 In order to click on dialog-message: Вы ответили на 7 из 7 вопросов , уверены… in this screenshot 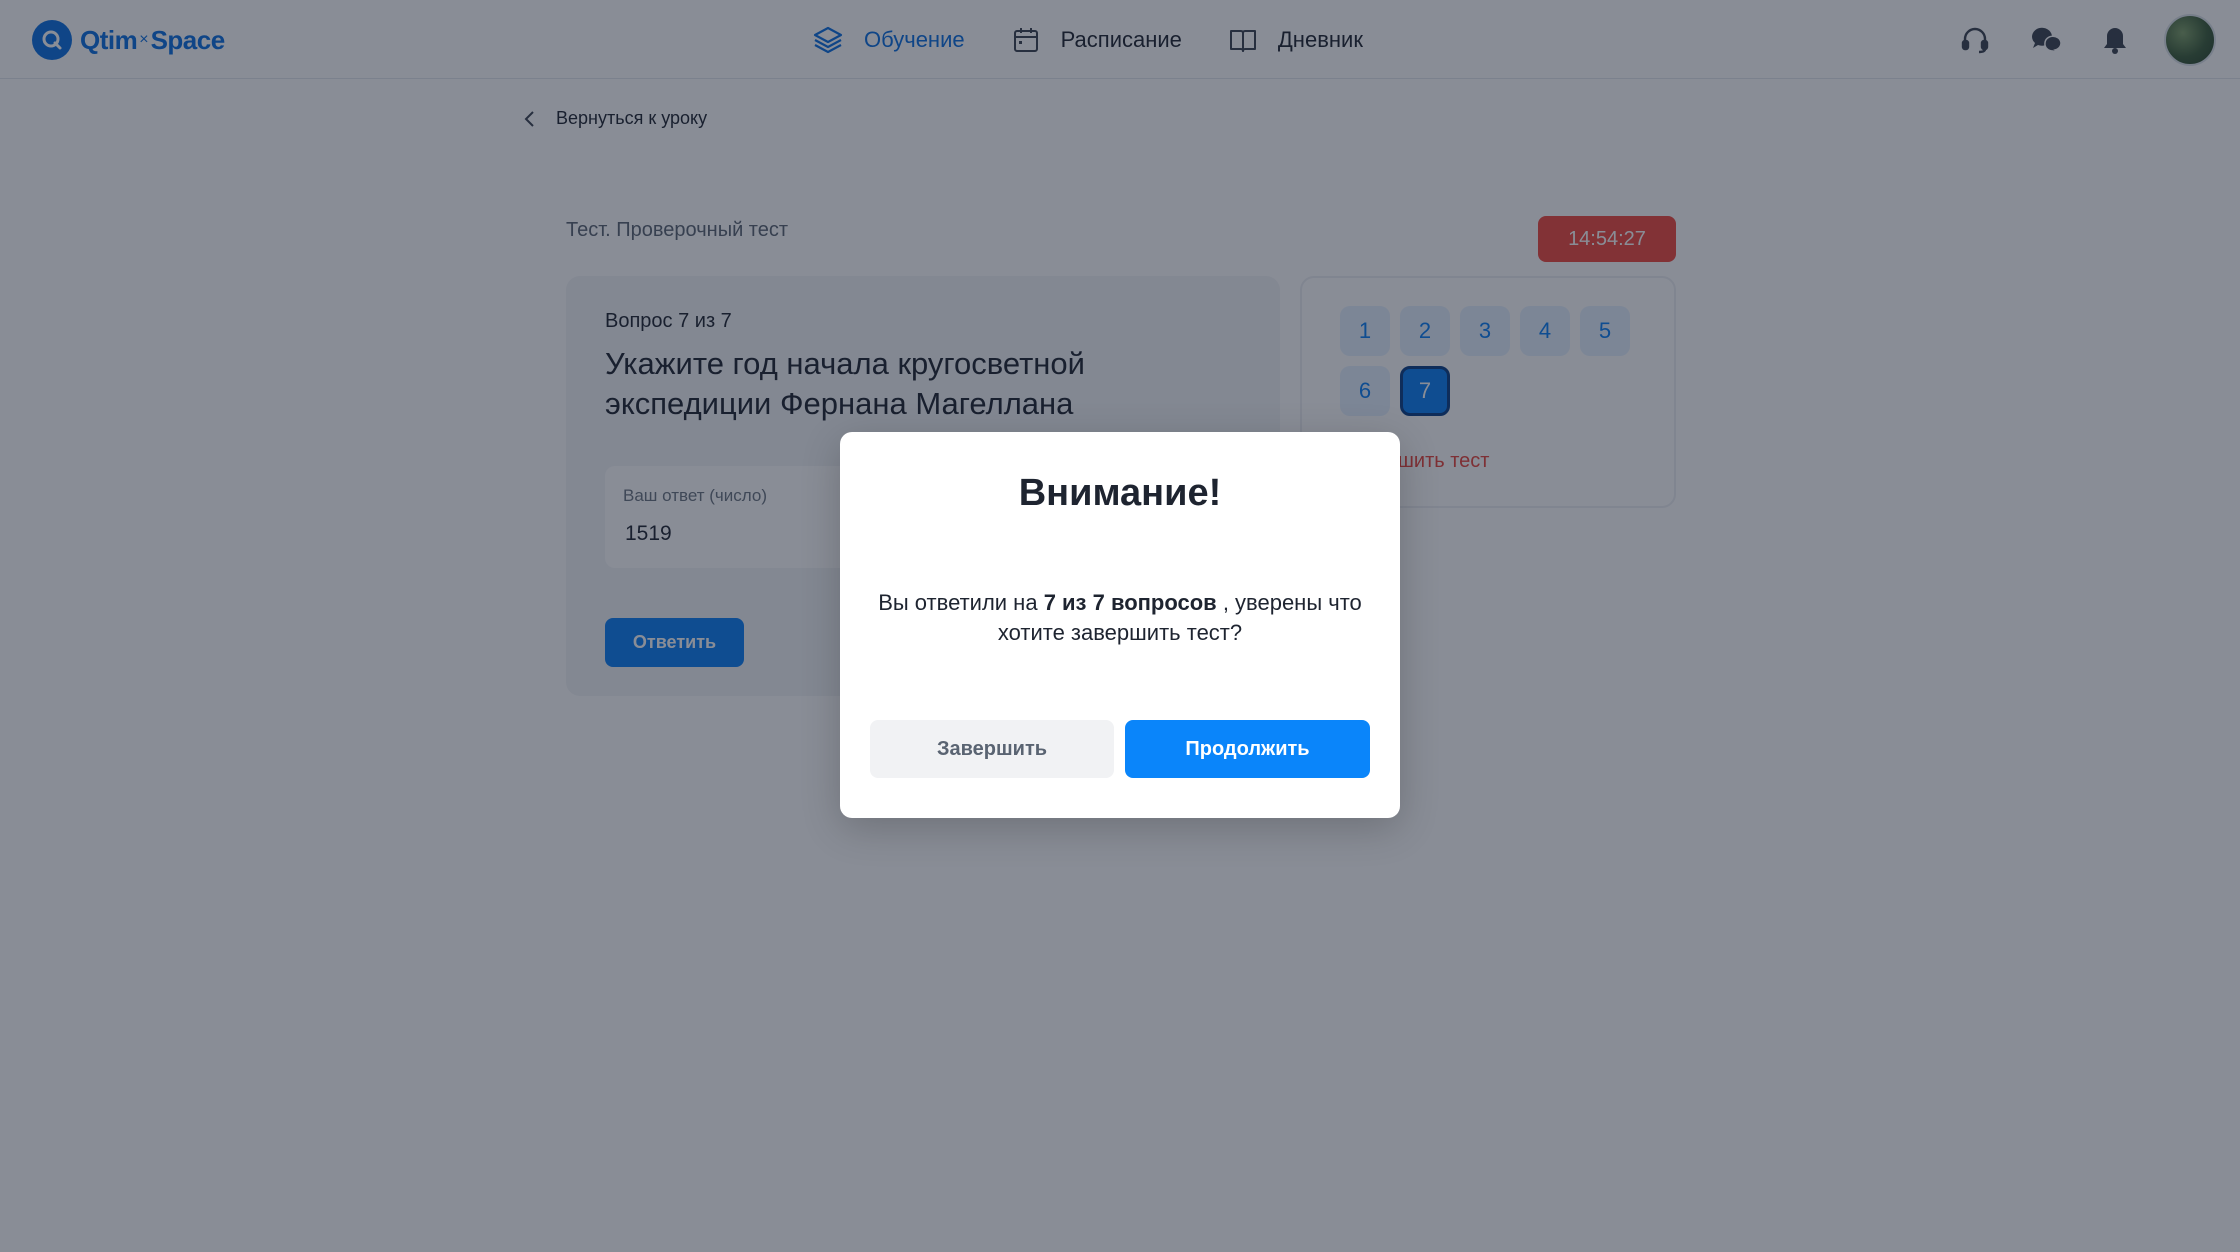, I will do `click(1120, 618)`.